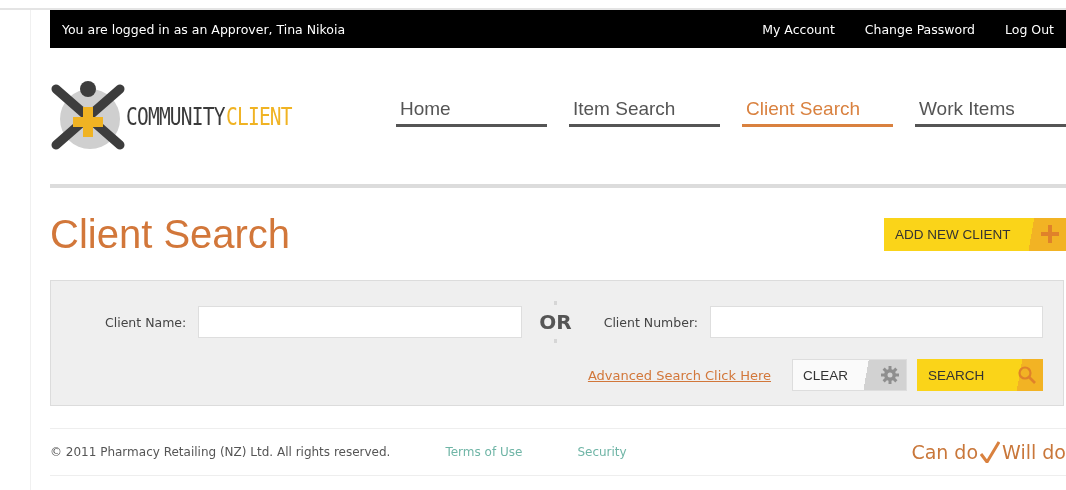 This screenshot has width=1066, height=490. Describe the element at coordinates (990, 452) in the screenshot. I see `check-icon` at that location.